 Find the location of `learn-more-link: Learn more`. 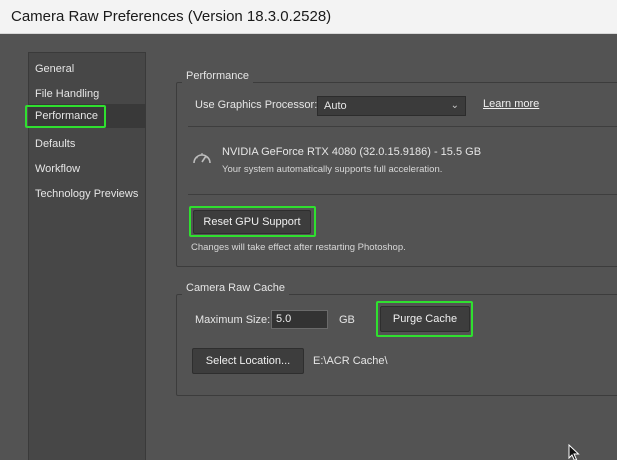

learn-more-link: Learn more is located at coordinates (511, 104).